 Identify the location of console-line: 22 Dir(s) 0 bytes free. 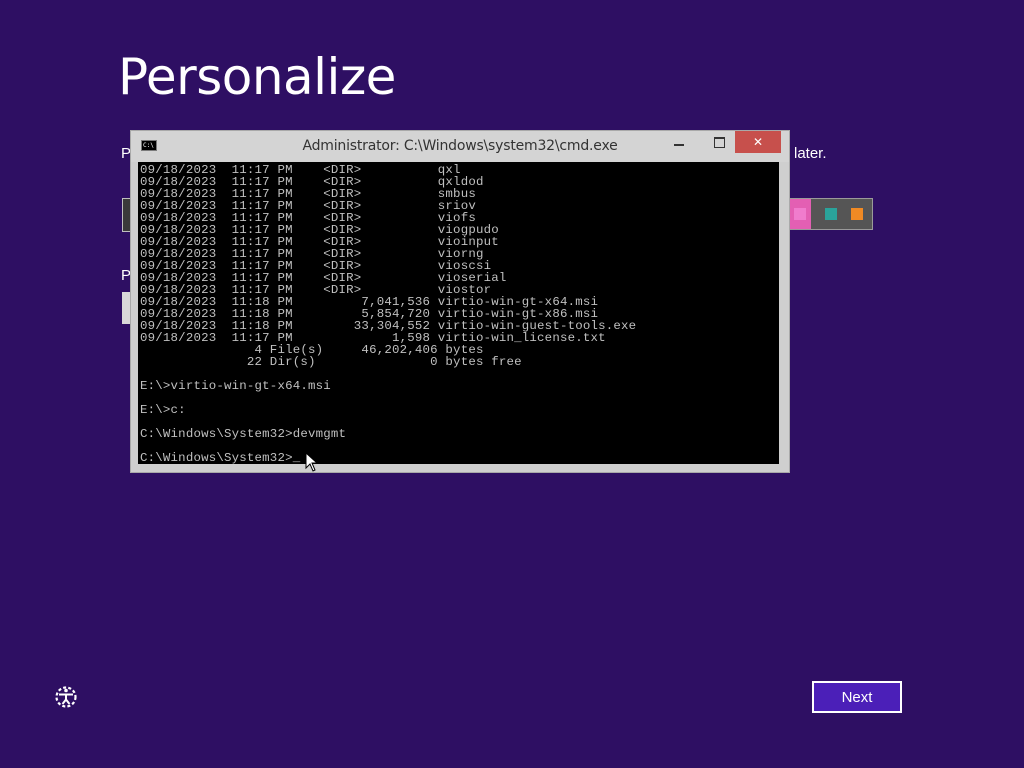
(331, 362).